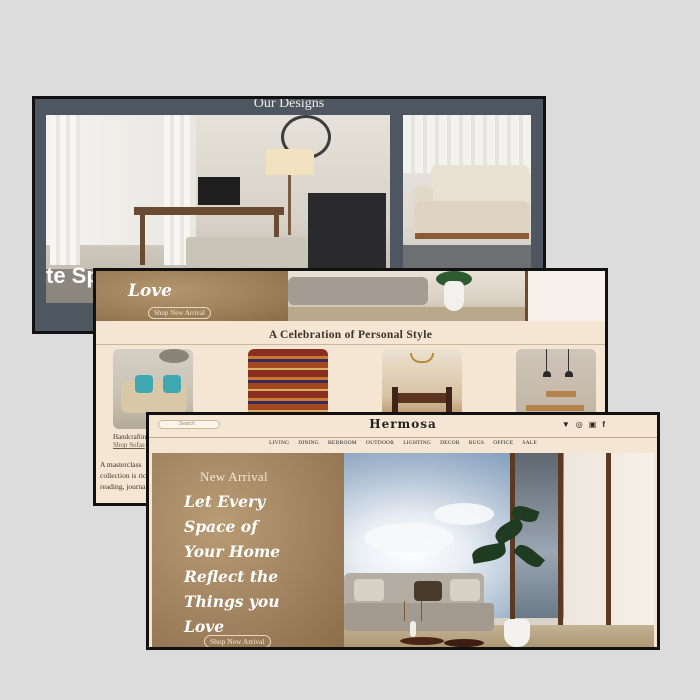 The width and height of the screenshot is (700, 700). I want to click on overlay-heading: te Sp, so click(73, 275).